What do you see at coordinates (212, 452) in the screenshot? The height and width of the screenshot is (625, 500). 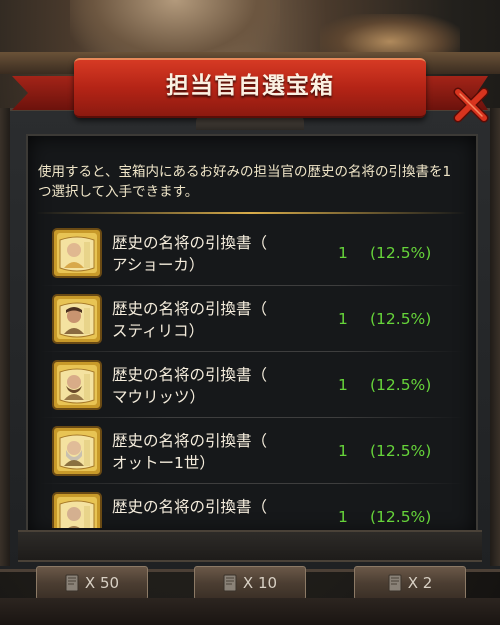 I see `item-name: 歴史の名将の引換書（ オットー1世）` at bounding box center [212, 452].